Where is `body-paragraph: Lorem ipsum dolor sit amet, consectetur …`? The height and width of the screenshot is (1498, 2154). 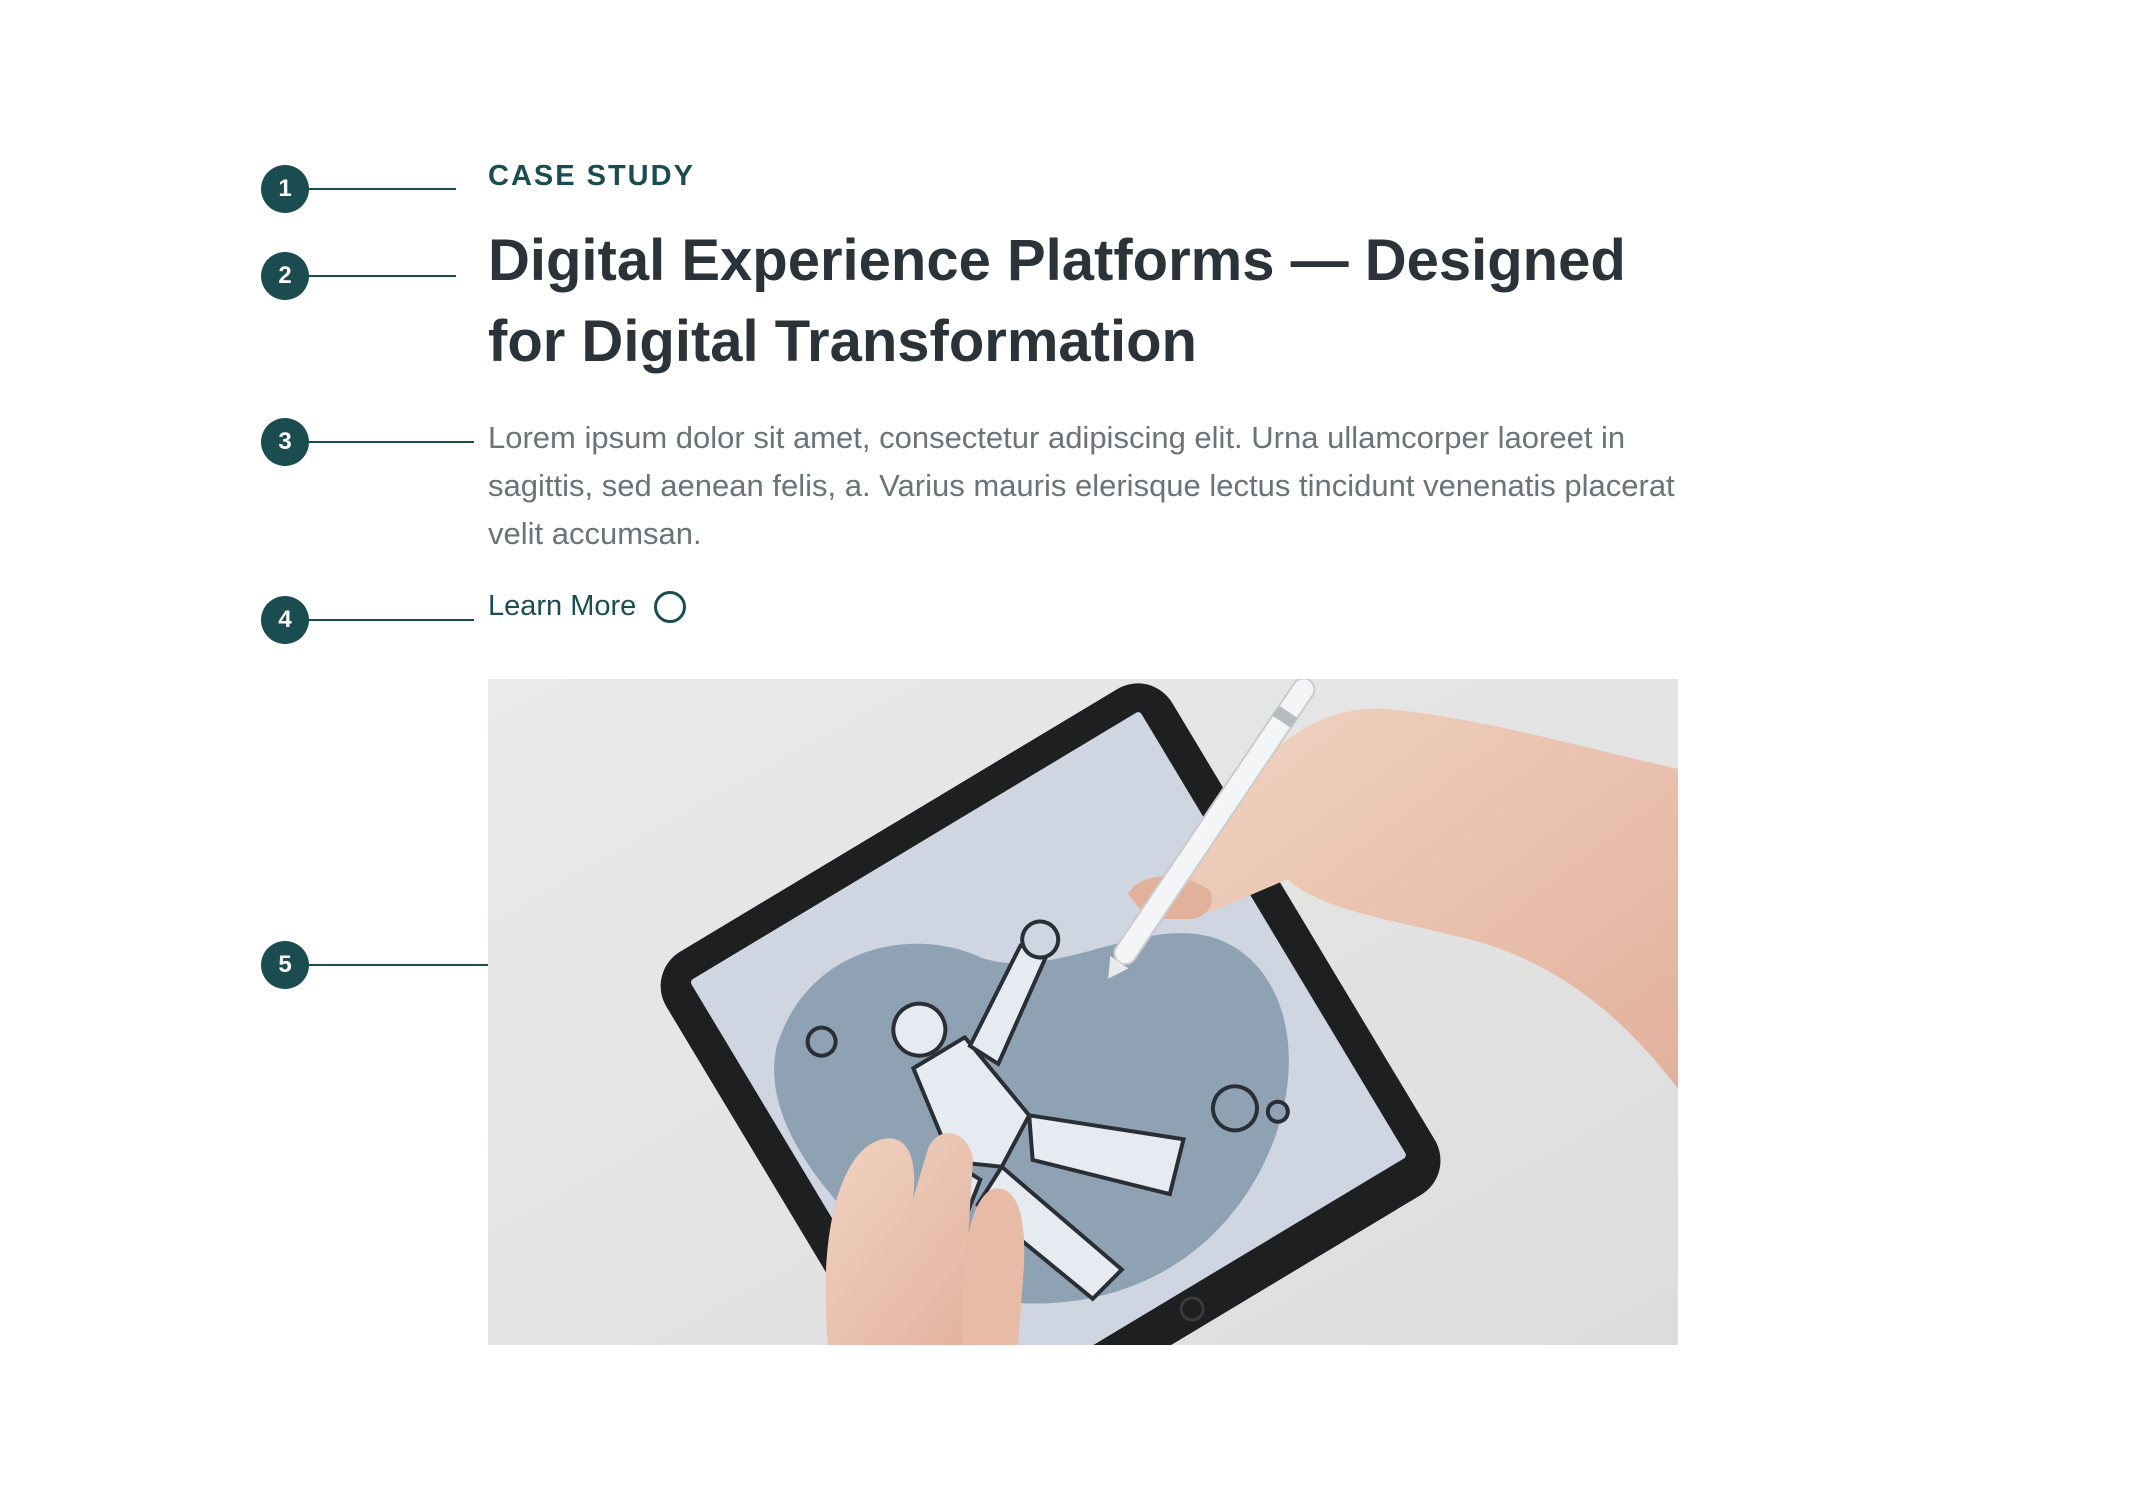
body-paragraph: Lorem ipsum dolor sit amet, consectetur … is located at coordinates (1081, 485).